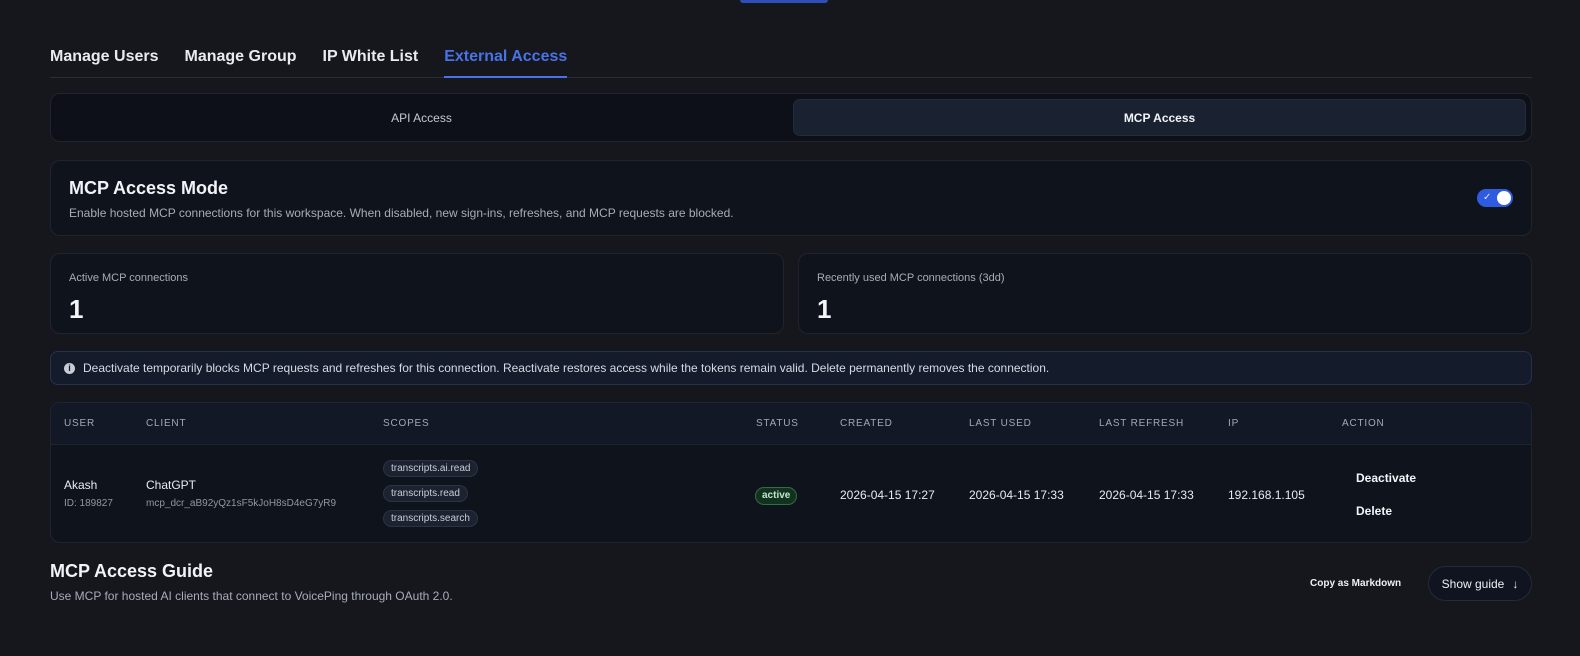  I want to click on recent-connections-card: Recently used MCP connections (3dd) 1, so click(1165, 293).